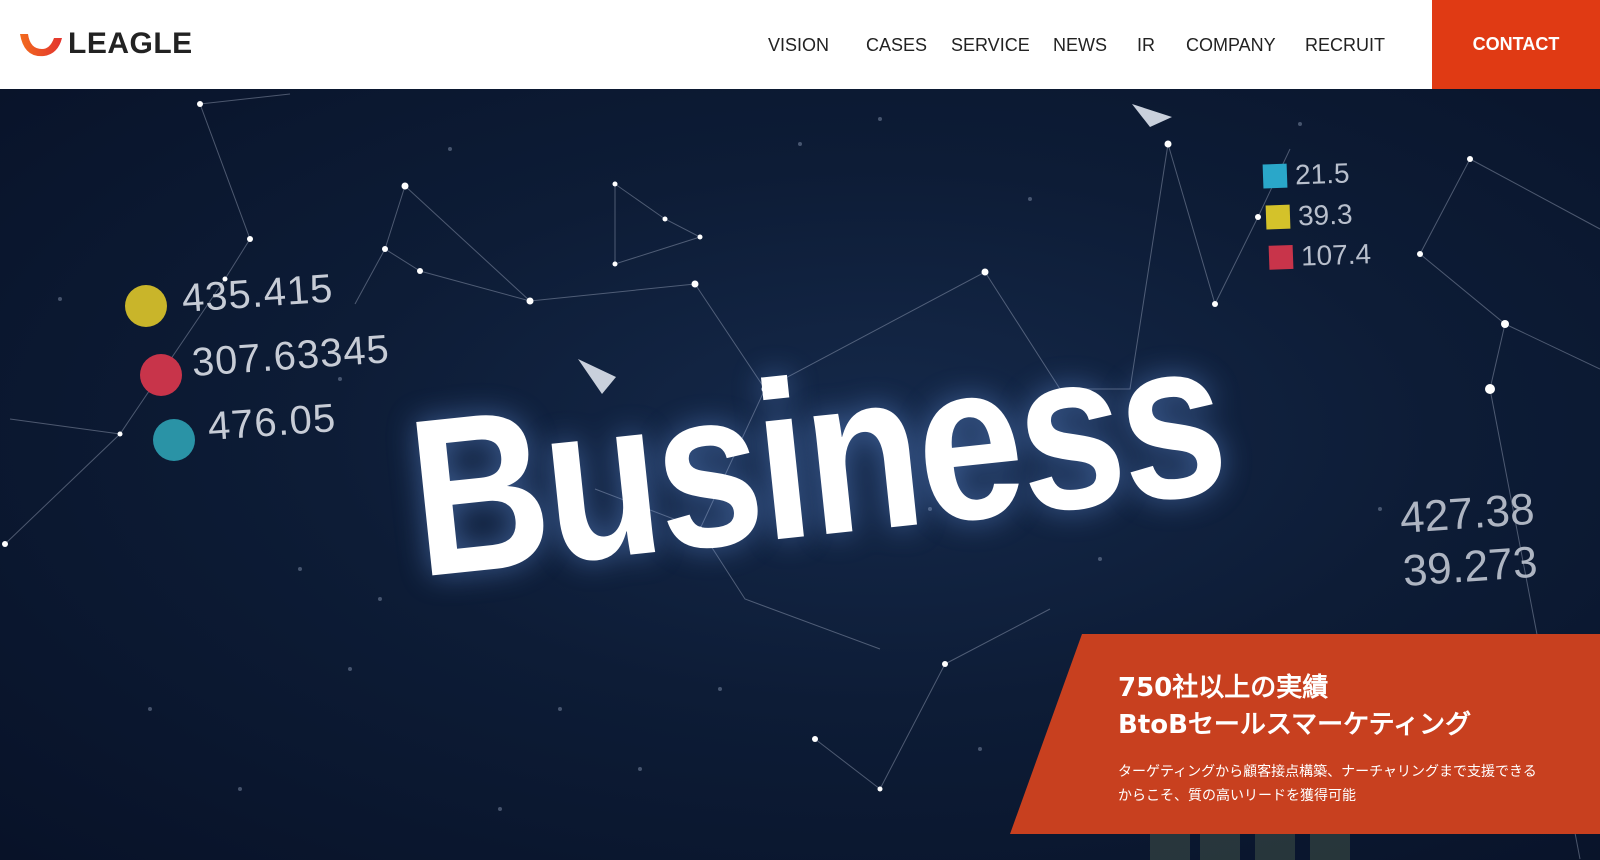  Describe the element at coordinates (1281, 257) in the screenshot. I see `legend-swatch-red` at that location.